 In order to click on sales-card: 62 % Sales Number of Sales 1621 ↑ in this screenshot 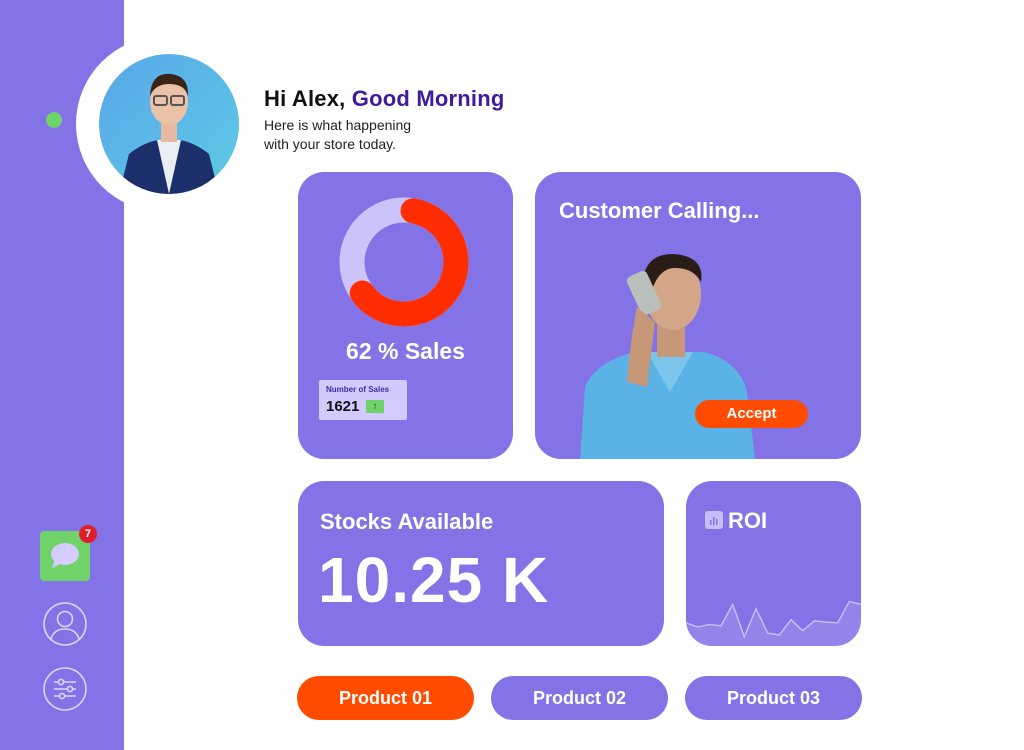, I will do `click(405, 315)`.